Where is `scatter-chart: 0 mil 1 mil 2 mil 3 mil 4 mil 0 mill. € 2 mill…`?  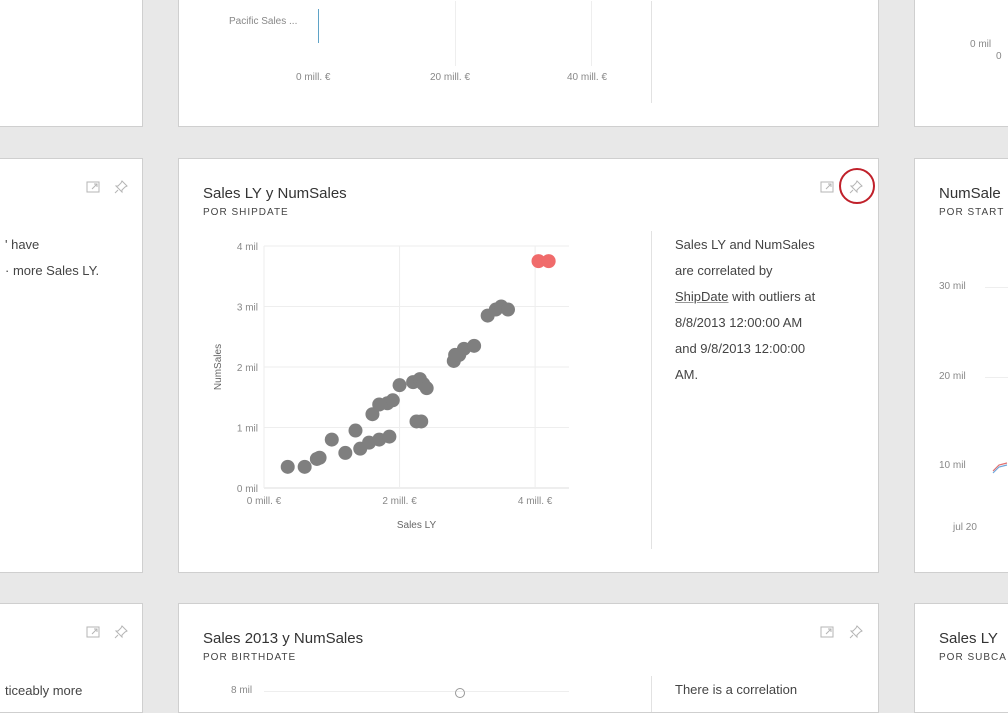
scatter-chart: 0 mil 1 mil 2 mil 3 mil 4 mil 0 mill. € 2 mill… is located at coordinates (391, 386).